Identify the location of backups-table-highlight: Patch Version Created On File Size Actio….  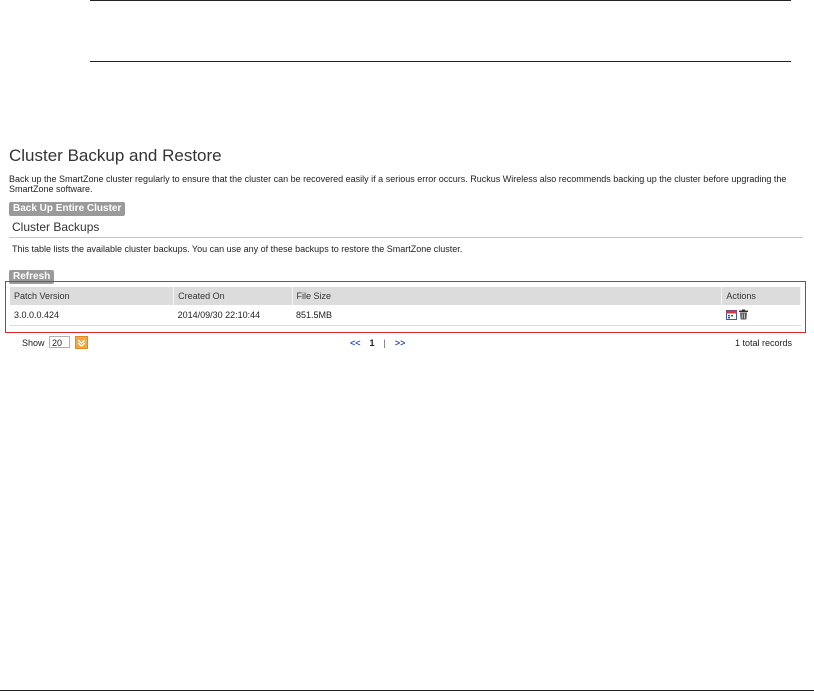
(405, 307).